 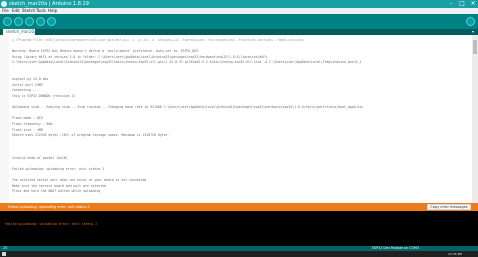 I want to click on line-gutter, so click(x=4, y=119).